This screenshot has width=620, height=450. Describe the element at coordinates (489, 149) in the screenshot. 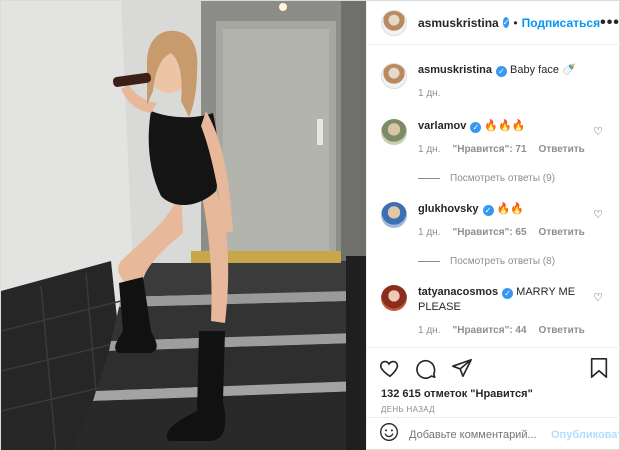

I see `comment-likes: "Нравится": 71` at that location.